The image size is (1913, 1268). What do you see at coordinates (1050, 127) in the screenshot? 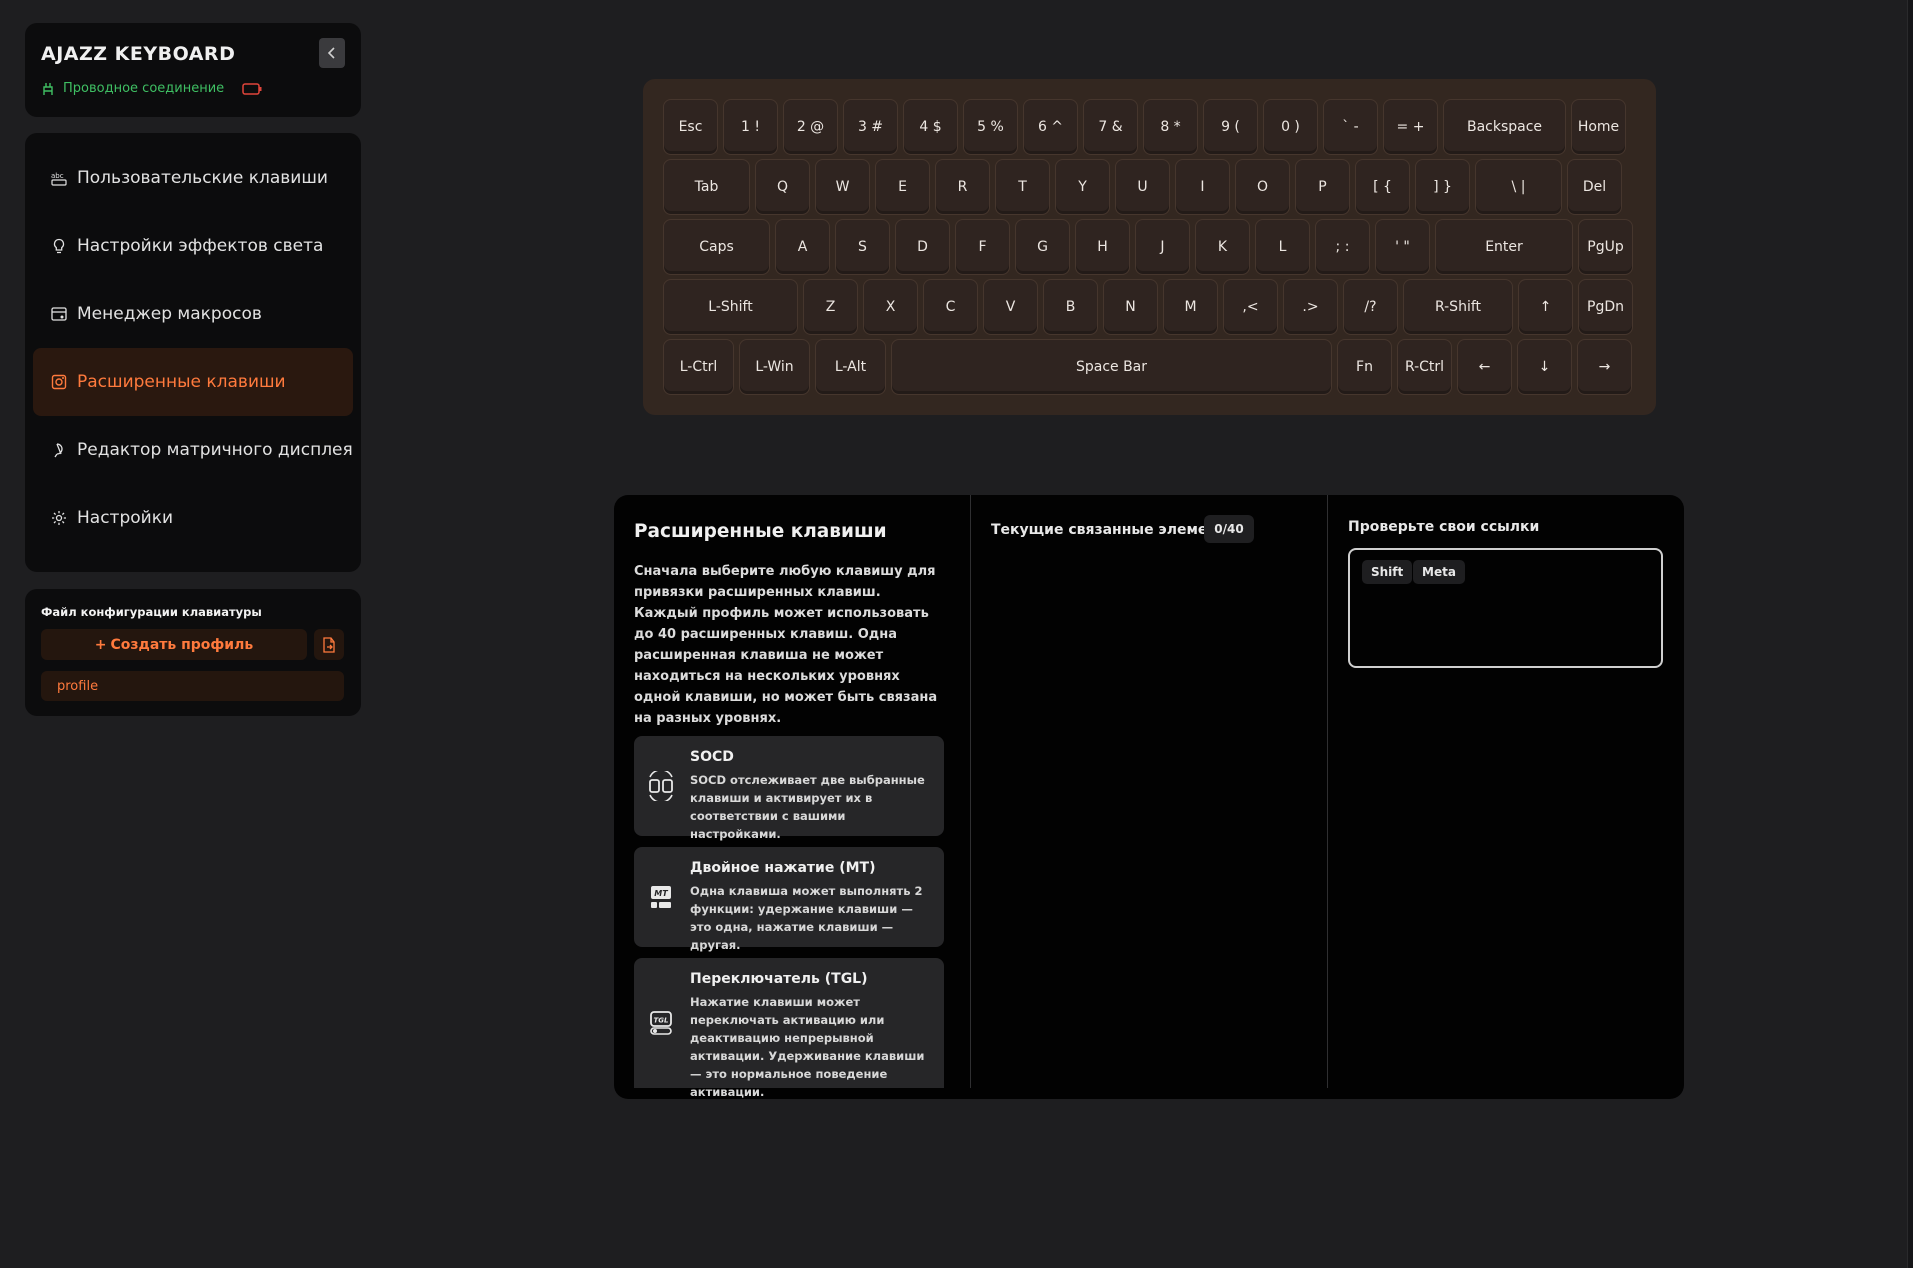
I see `key-6-^: 6 ^` at bounding box center [1050, 127].